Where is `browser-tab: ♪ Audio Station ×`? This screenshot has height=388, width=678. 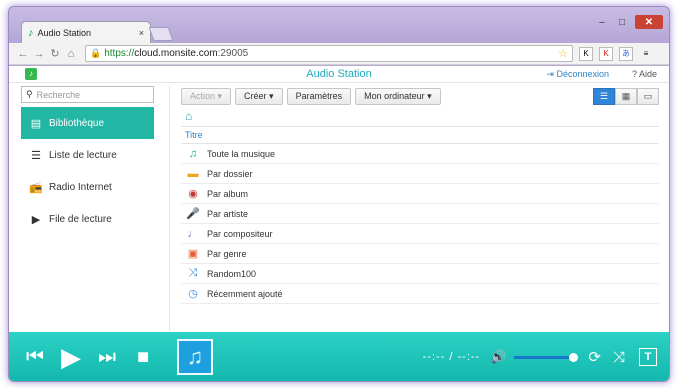 browser-tab: ♪ Audio Station × is located at coordinates (86, 32).